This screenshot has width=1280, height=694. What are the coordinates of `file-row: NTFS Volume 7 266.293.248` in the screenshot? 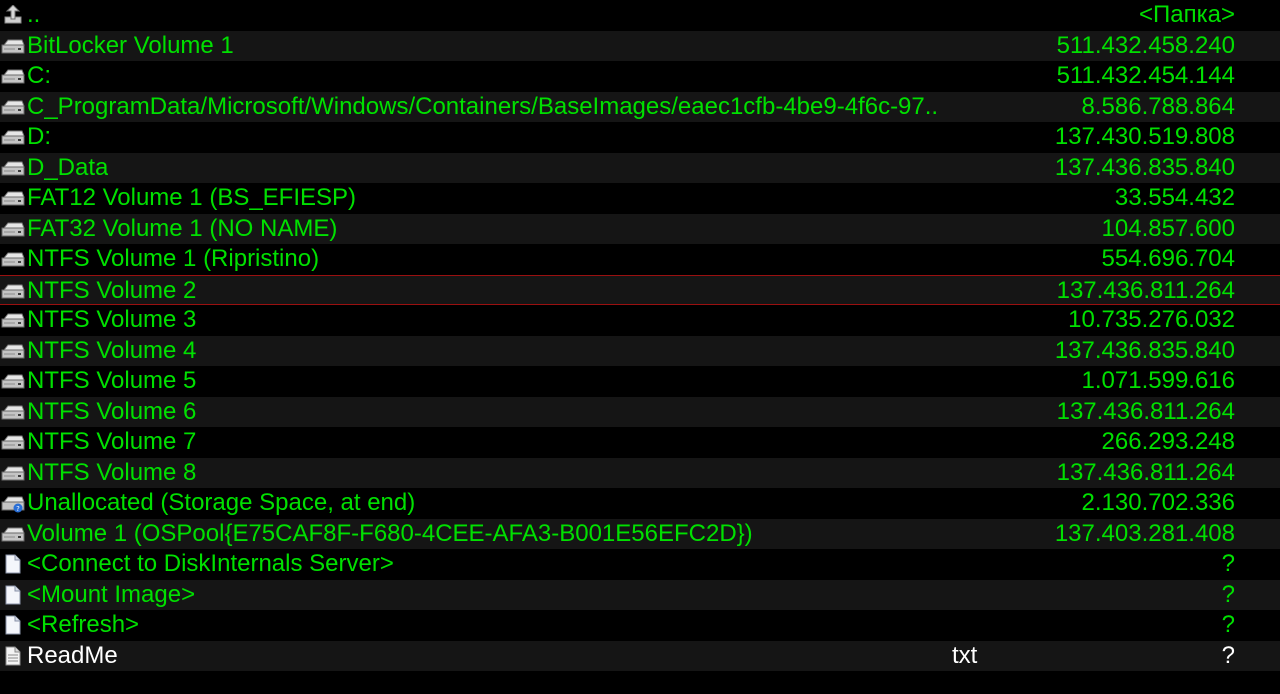 It's located at (640, 442).